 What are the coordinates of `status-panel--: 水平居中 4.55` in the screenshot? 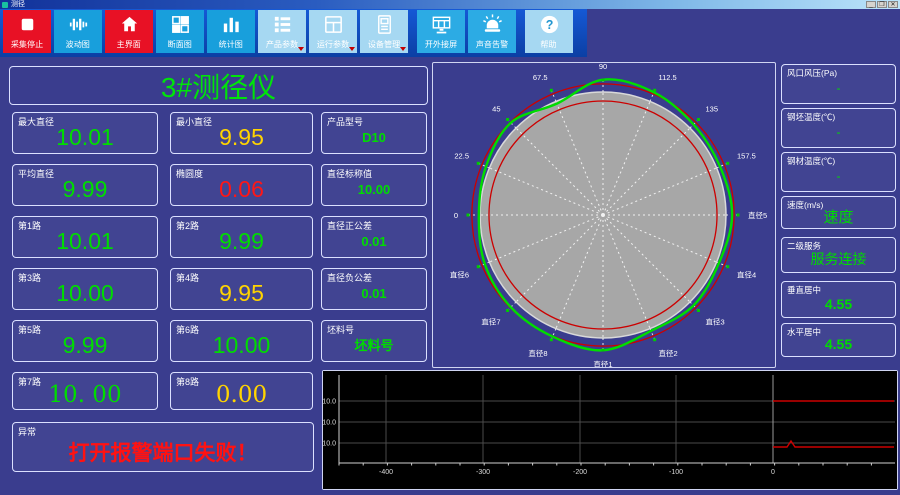 It's located at (838, 340).